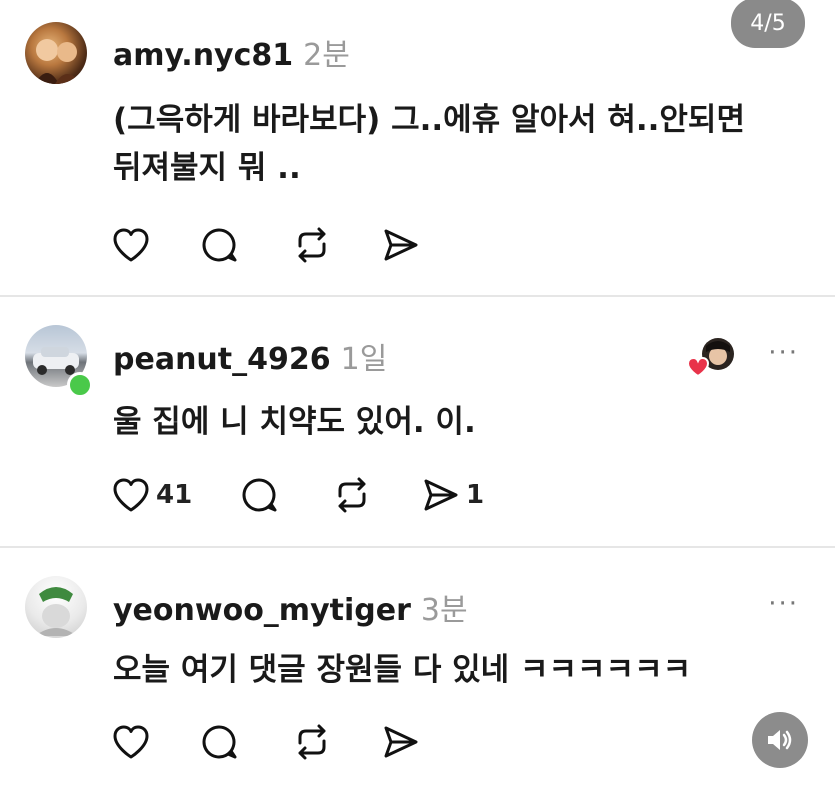 The width and height of the screenshot is (835, 793). What do you see at coordinates (262, 610) in the screenshot?
I see `username: yeonwoo_mytiger` at bounding box center [262, 610].